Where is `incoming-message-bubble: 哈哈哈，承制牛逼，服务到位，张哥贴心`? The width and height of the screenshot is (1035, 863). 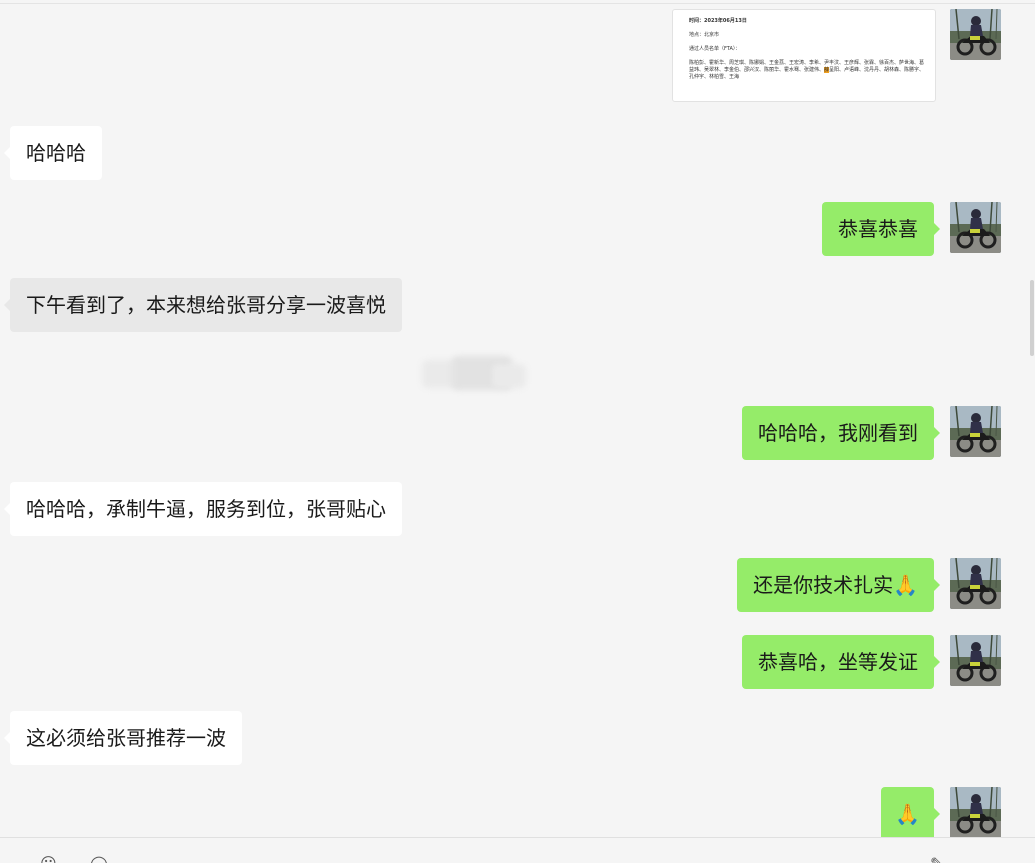
incoming-message-bubble: 哈哈哈，承制牛逼，服务到位，张哥贴心 is located at coordinates (203, 509).